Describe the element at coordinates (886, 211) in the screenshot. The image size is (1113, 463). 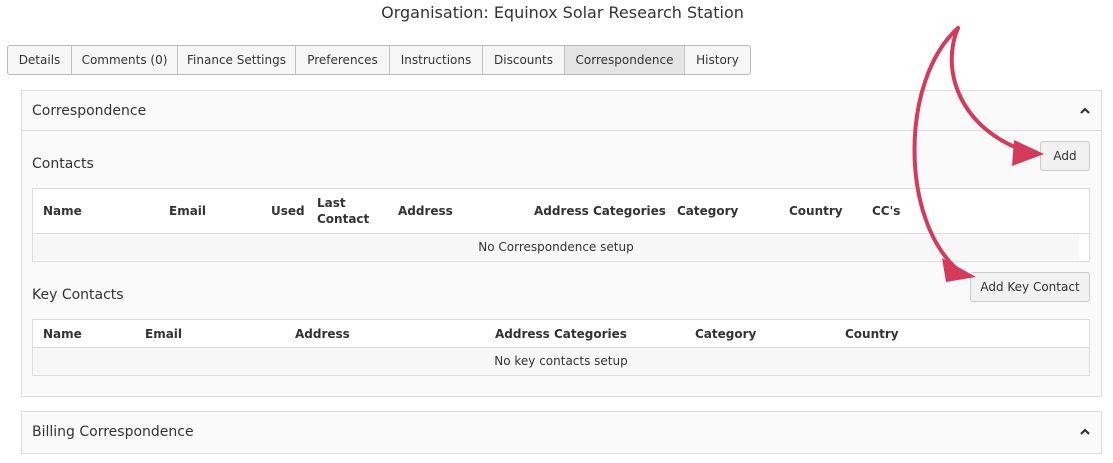
I see `column-header-ccs: CC's` at that location.